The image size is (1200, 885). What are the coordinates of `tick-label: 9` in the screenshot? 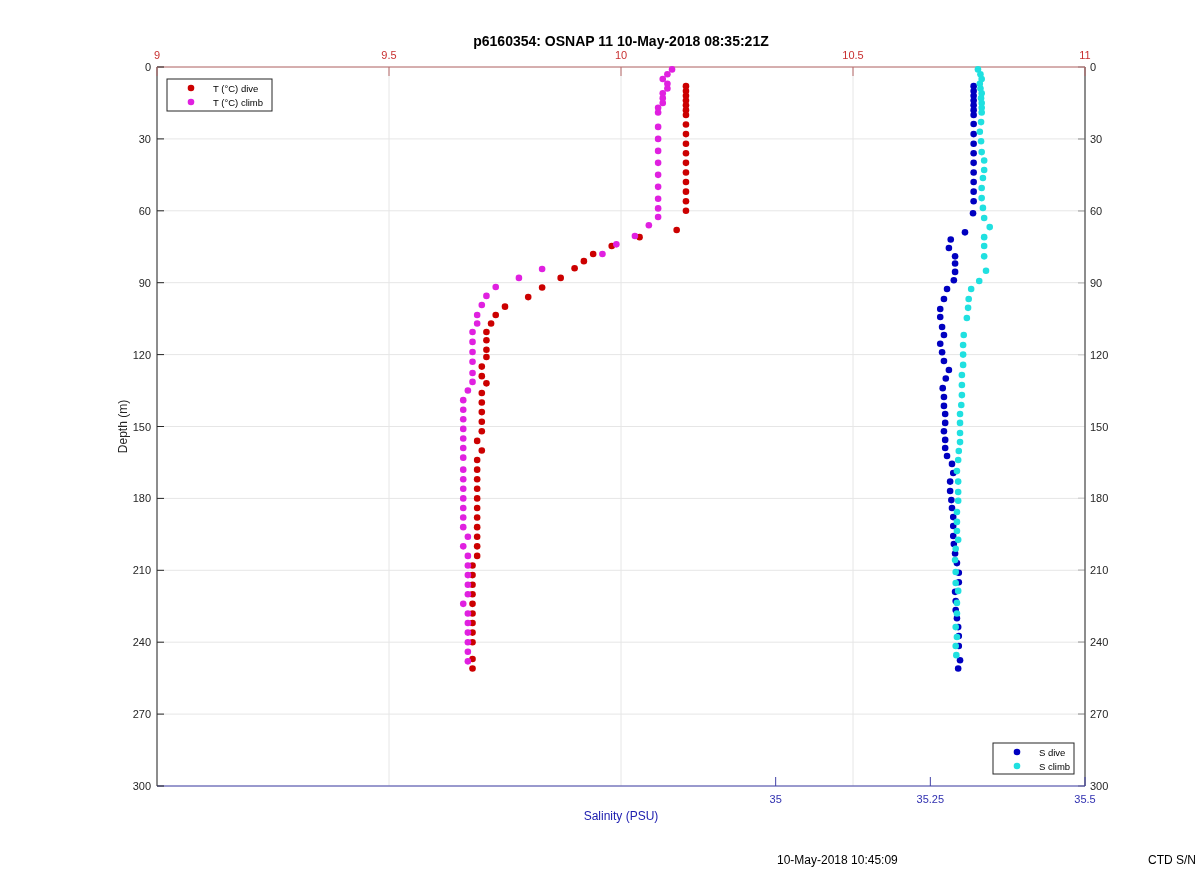 It's located at (157, 55).